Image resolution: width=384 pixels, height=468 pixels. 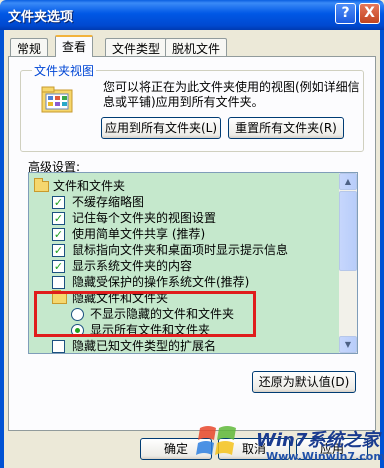 What do you see at coordinates (161, 282) in the screenshot?
I see `list-item-label: 隐藏受保护的操作系统文件(推荐)` at bounding box center [161, 282].